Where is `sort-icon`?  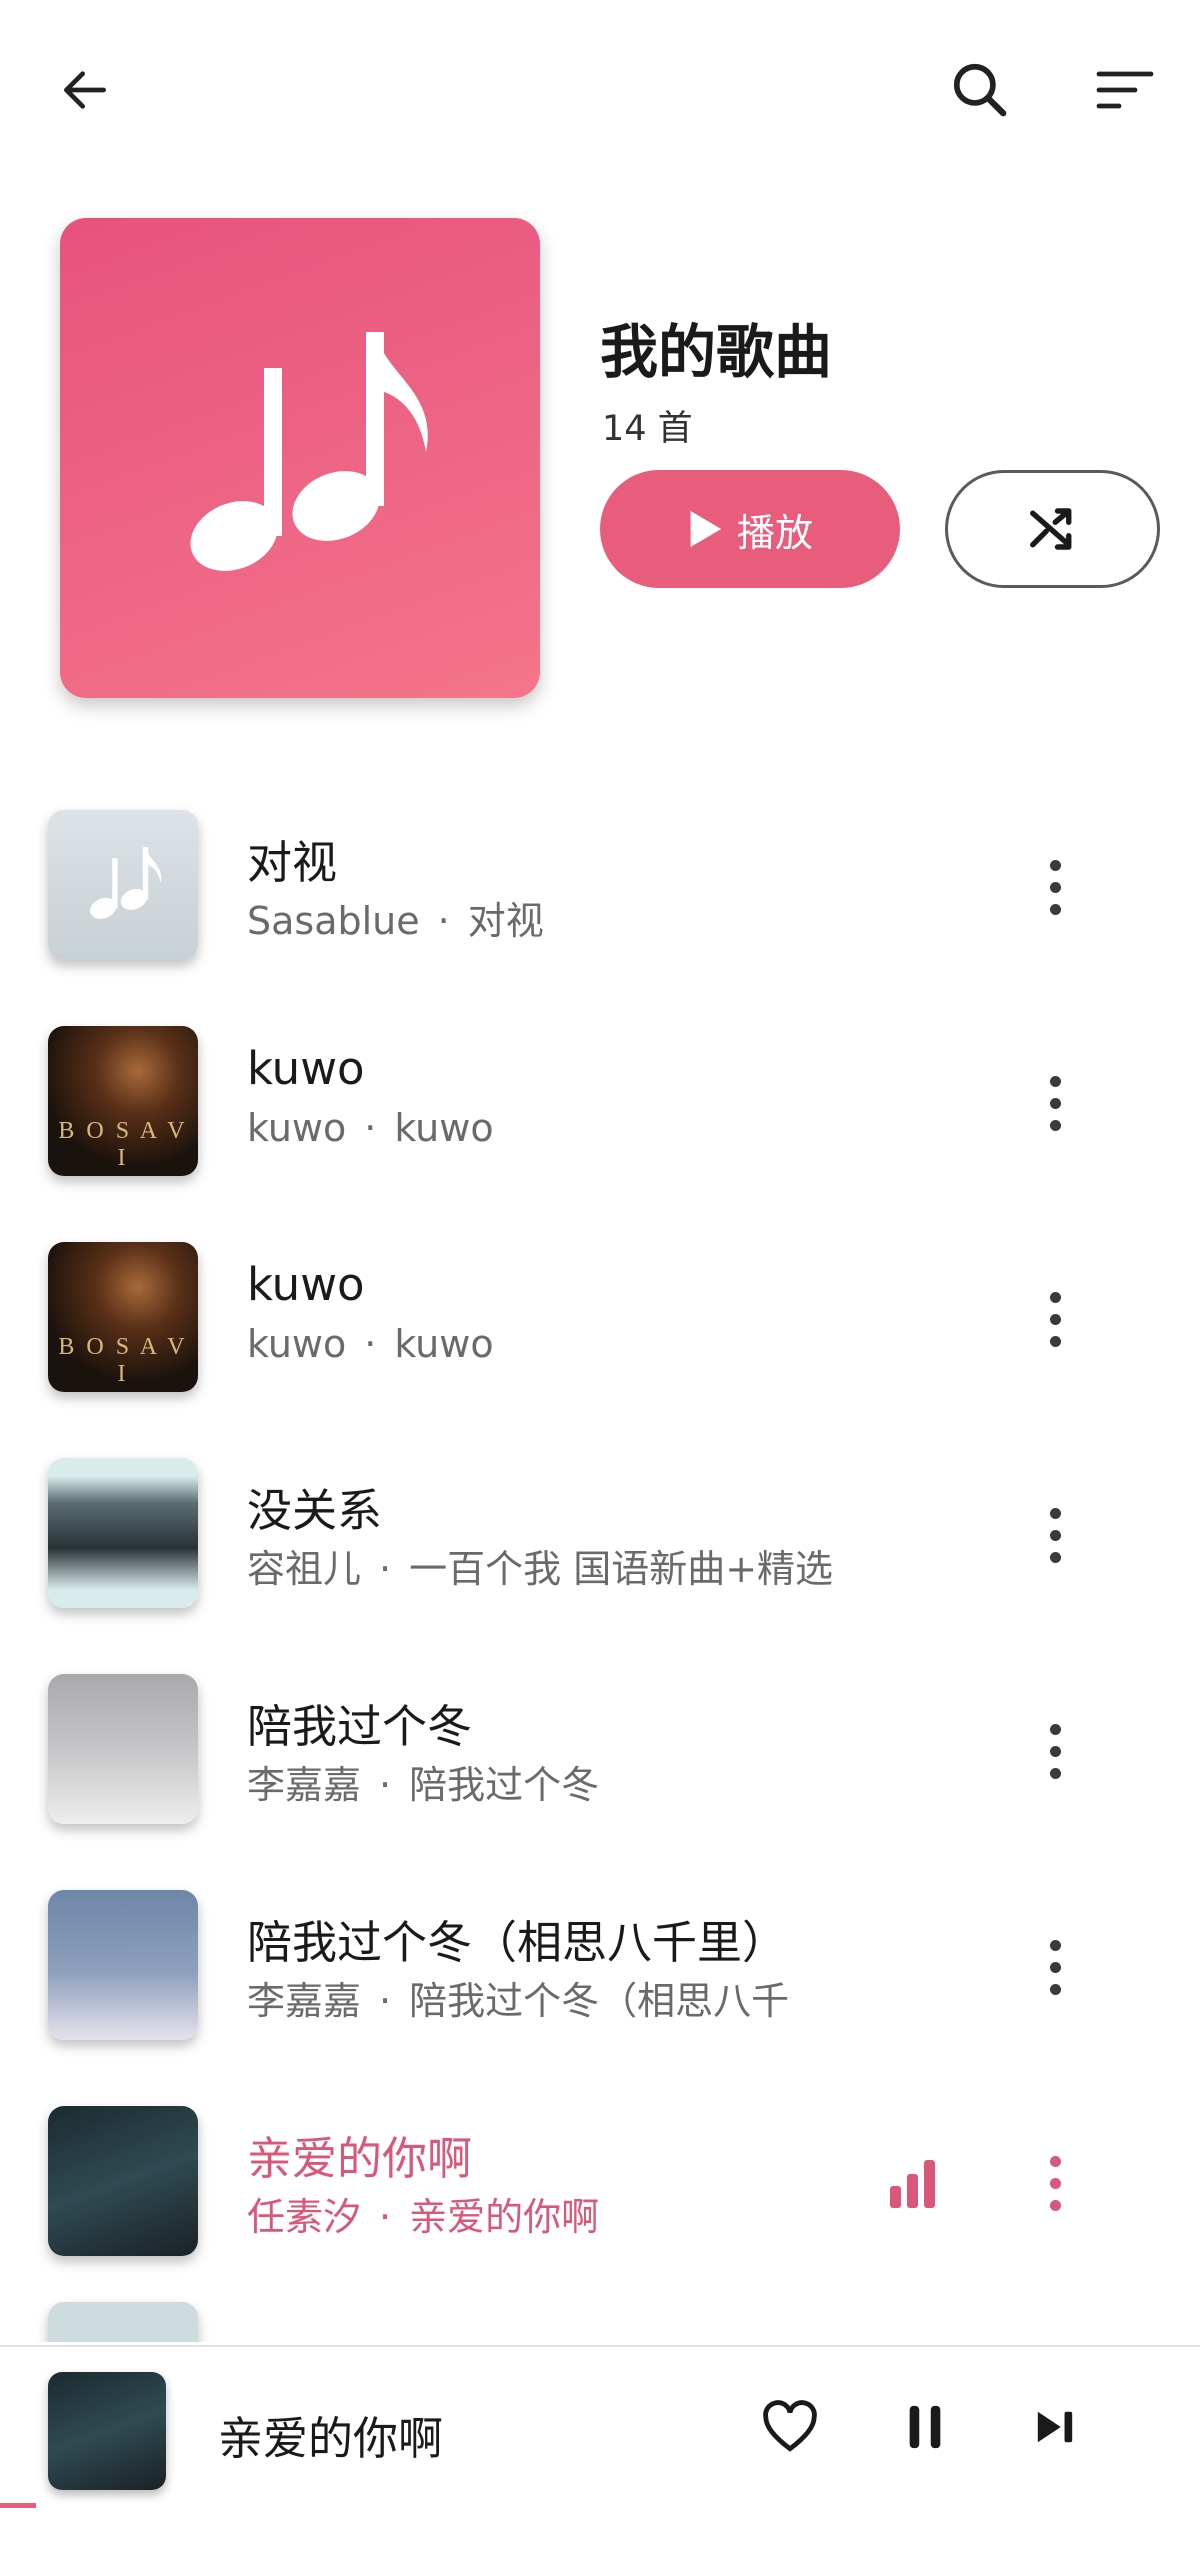
sort-icon is located at coordinates (1125, 90).